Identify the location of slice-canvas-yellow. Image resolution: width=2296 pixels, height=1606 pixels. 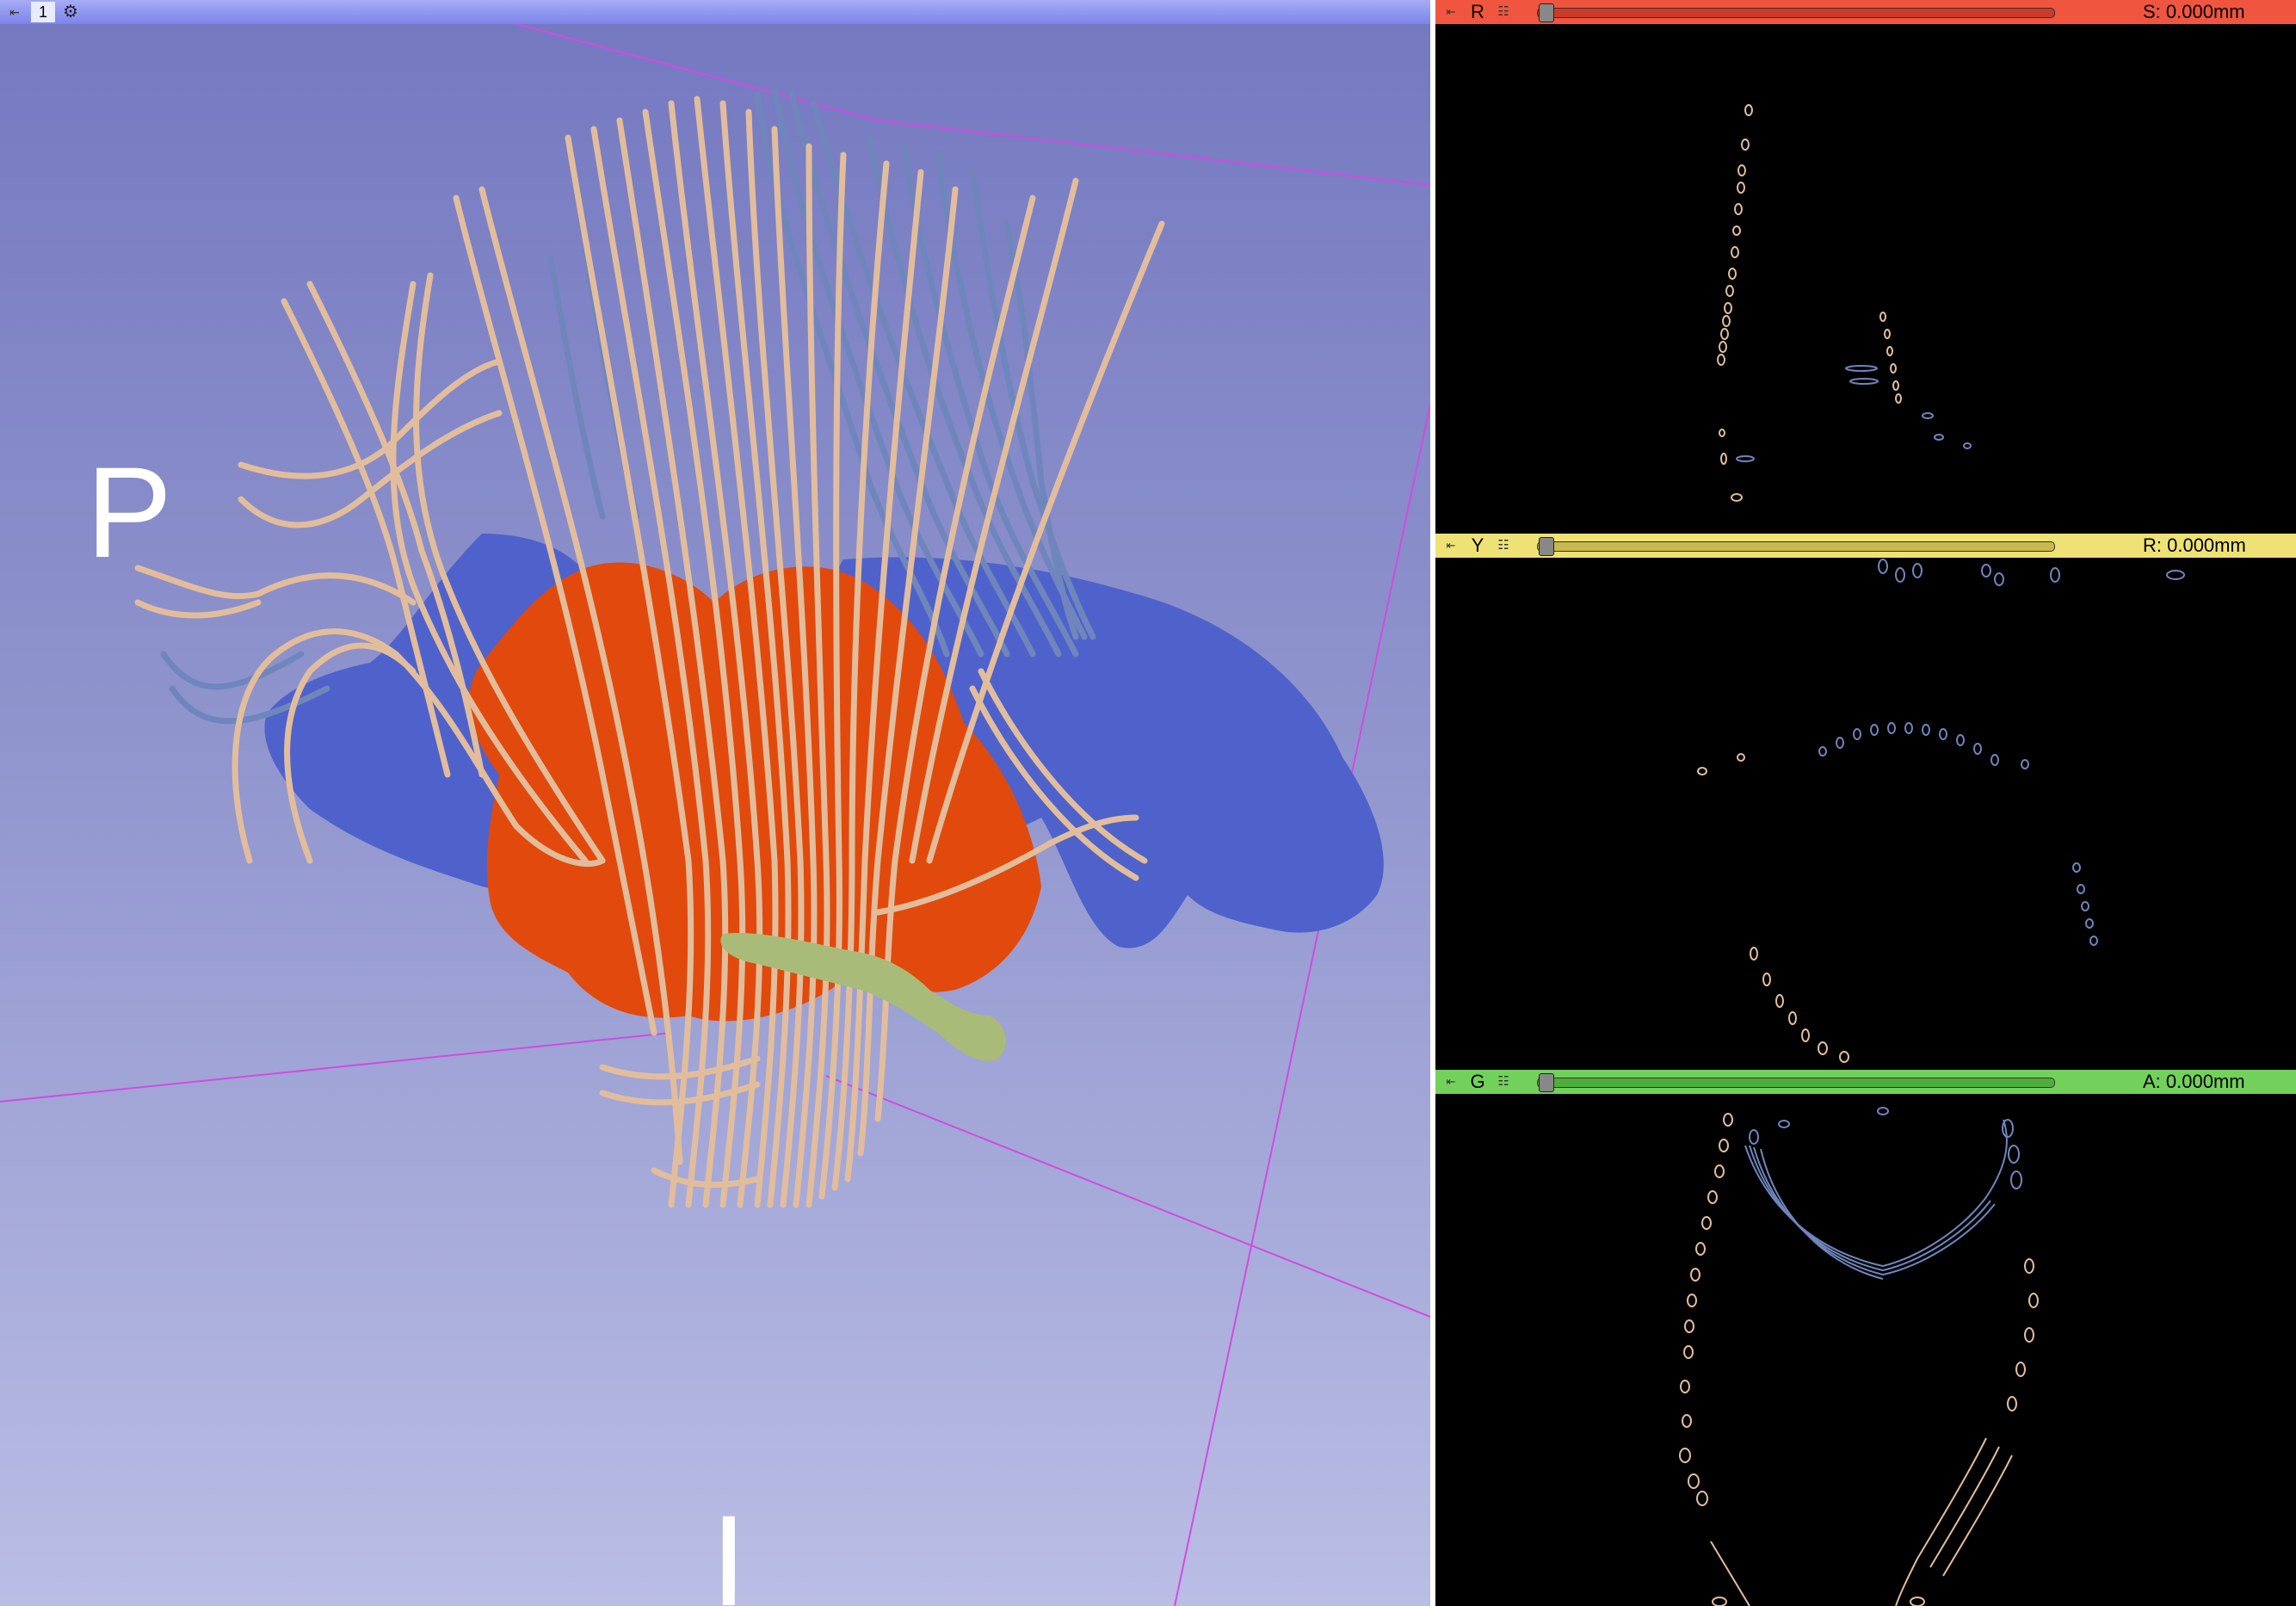
(1865, 814).